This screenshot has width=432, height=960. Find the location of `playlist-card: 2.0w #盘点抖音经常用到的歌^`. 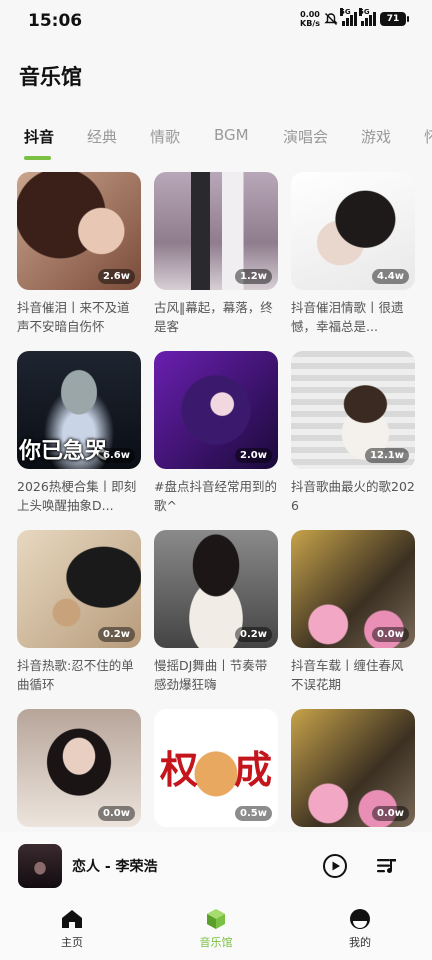

playlist-card: 2.0w #盘点抖音经常用到的歌^ is located at coordinates (216, 433).